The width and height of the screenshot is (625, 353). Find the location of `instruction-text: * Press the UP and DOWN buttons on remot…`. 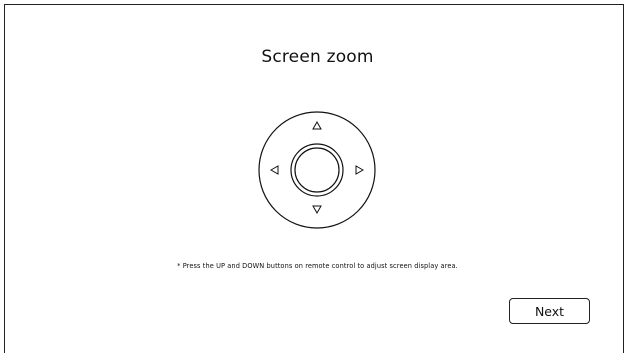

instruction-text: * Press the UP and DOWN buttons on remot… is located at coordinates (317, 266).